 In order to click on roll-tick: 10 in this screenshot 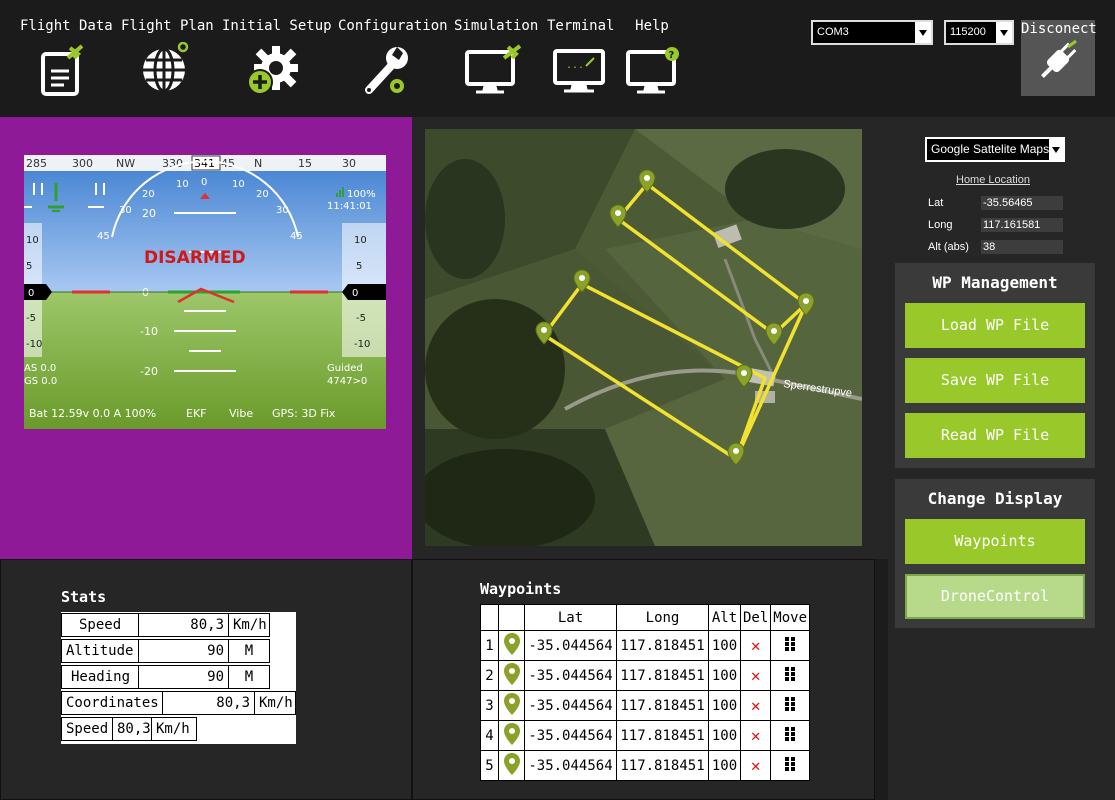, I will do `click(238, 184)`.